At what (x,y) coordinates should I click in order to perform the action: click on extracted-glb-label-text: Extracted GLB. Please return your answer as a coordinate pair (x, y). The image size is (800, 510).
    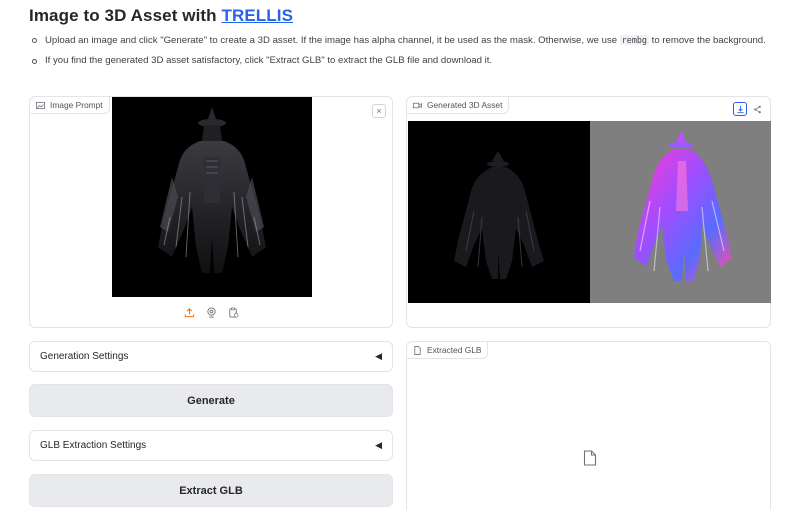
    Looking at the image, I should click on (454, 350).